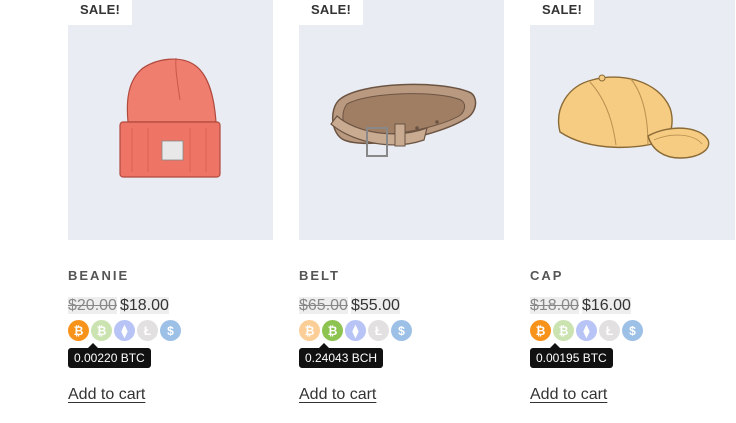  Describe the element at coordinates (580, 306) in the screenshot. I see `price: $18.00 $16.00` at that location.